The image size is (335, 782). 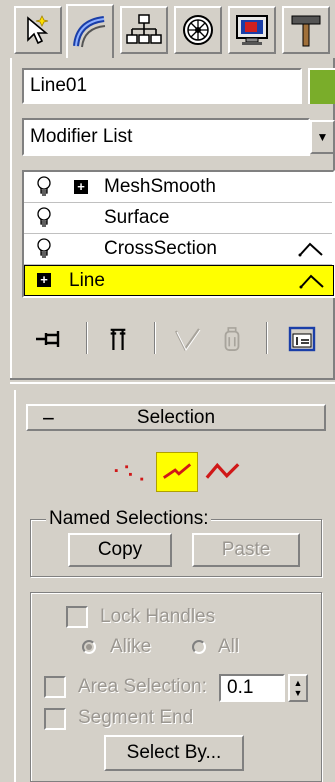 I want to click on segment-end-checkbox, so click(x=55, y=719).